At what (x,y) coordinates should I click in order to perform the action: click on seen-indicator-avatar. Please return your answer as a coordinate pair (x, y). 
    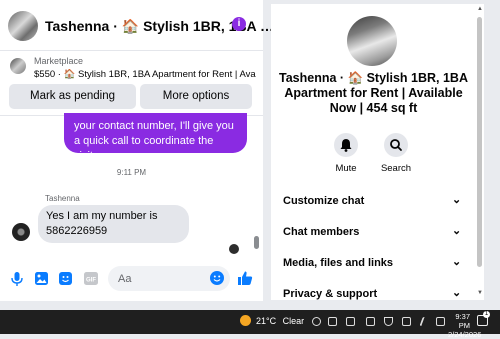
    Looking at the image, I should click on (234, 249).